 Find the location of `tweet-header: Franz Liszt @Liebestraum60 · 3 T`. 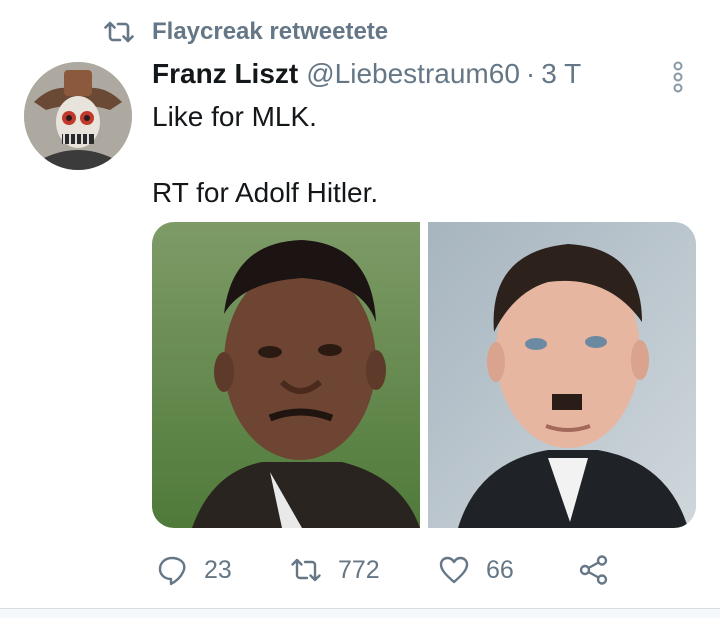

tweet-header: Franz Liszt @Liebestraum60 · 3 T is located at coordinates (366, 76).